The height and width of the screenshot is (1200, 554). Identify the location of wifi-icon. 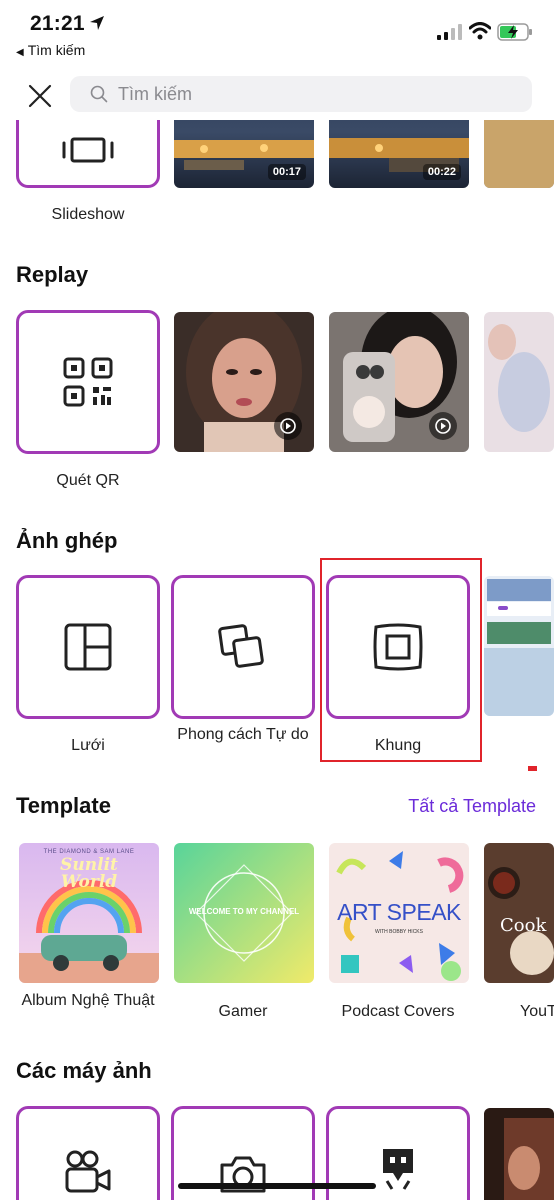
(480, 31).